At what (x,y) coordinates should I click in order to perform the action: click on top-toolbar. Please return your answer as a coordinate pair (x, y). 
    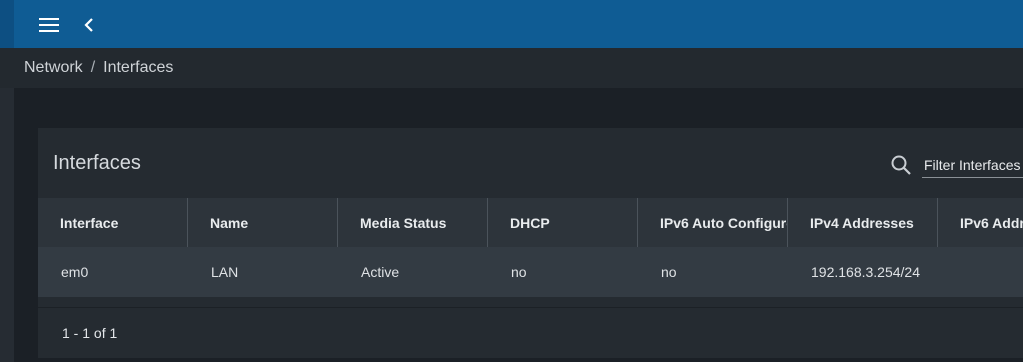
    Looking at the image, I should click on (511, 24).